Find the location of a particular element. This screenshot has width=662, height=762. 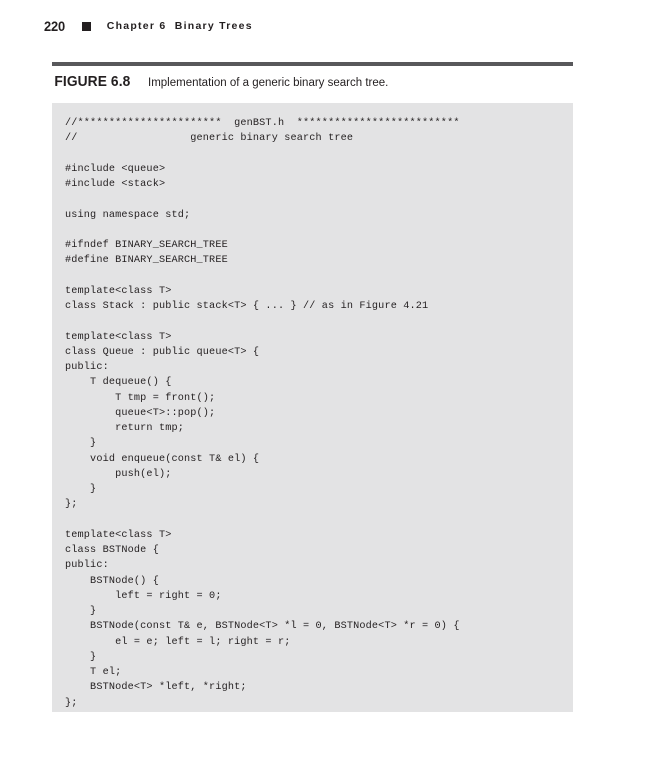

code-line: queue<T>::pop(); is located at coordinates (140, 413).